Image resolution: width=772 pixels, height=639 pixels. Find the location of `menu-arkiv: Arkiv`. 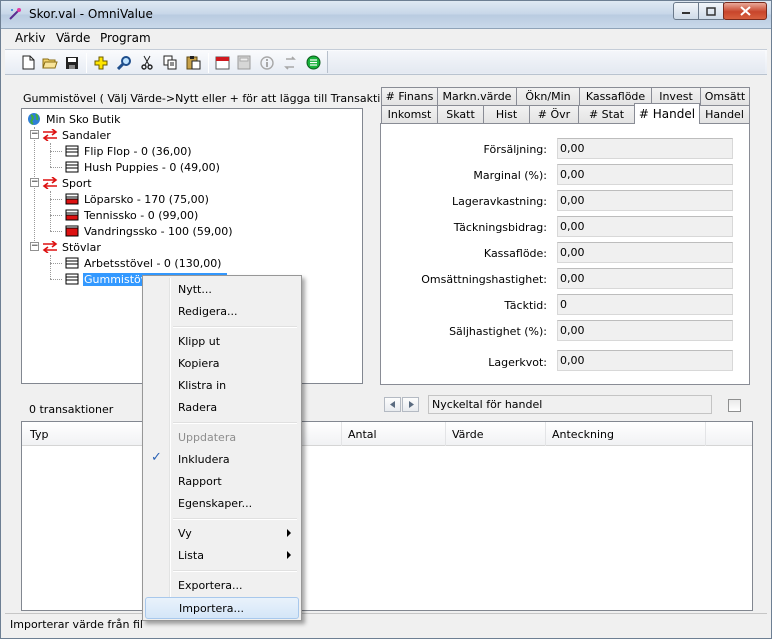

menu-arkiv: Arkiv is located at coordinates (30, 38).